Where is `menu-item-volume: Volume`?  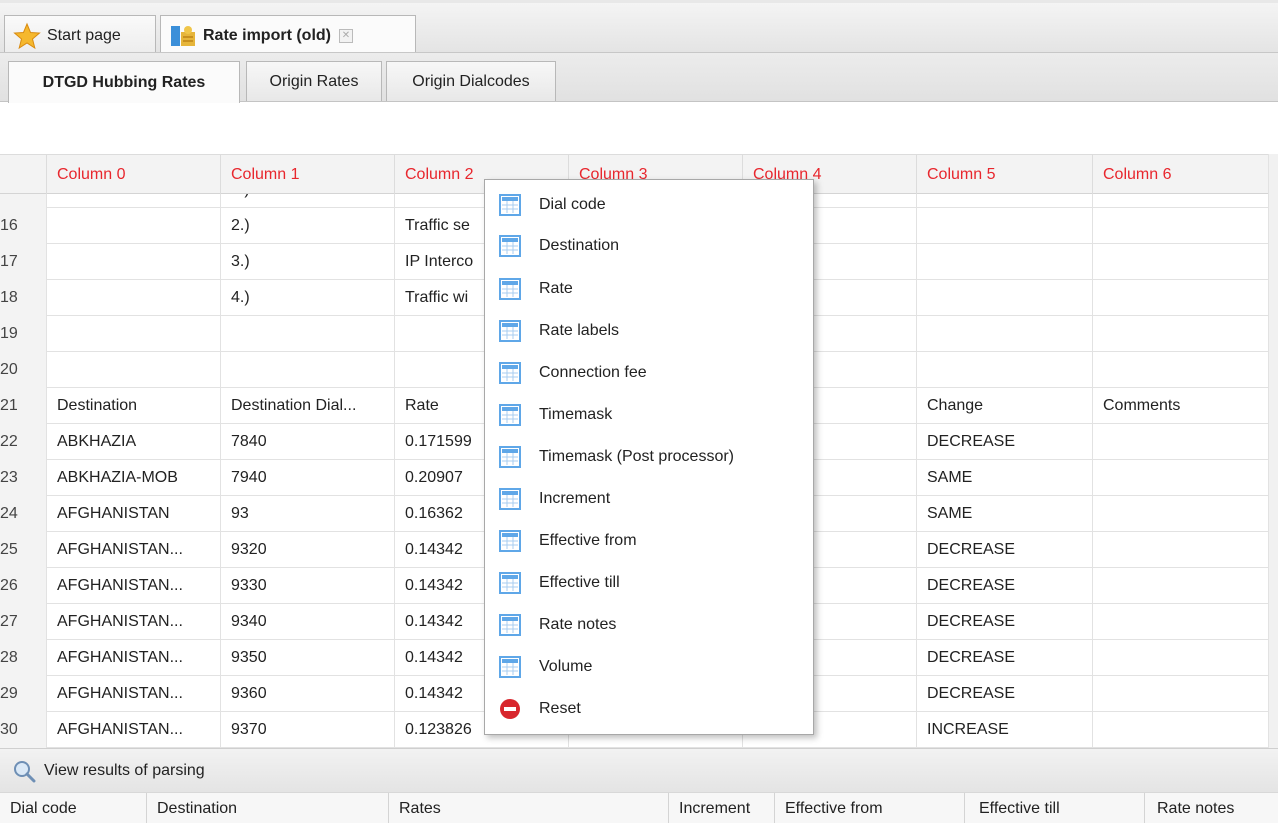
menu-item-volume: Volume is located at coordinates (649, 667).